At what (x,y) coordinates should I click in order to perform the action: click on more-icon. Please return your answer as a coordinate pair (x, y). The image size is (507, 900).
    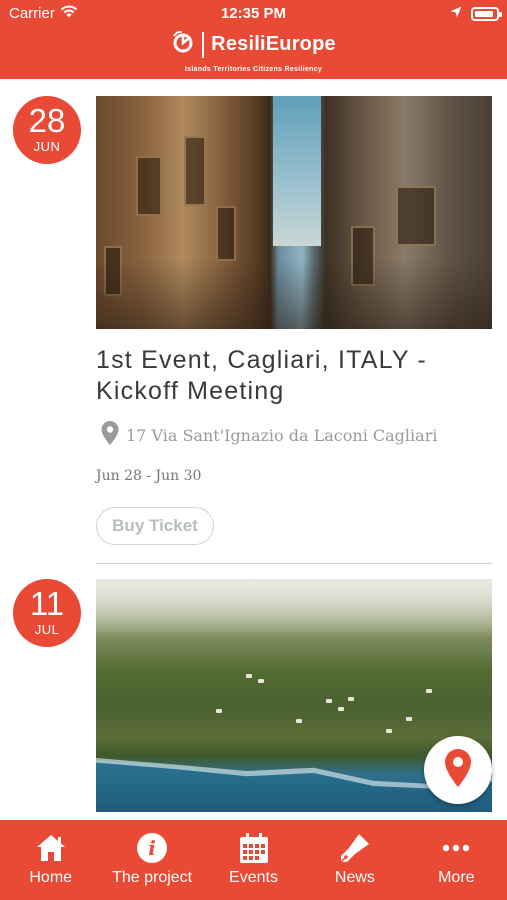
    Looking at the image, I should click on (456, 848).